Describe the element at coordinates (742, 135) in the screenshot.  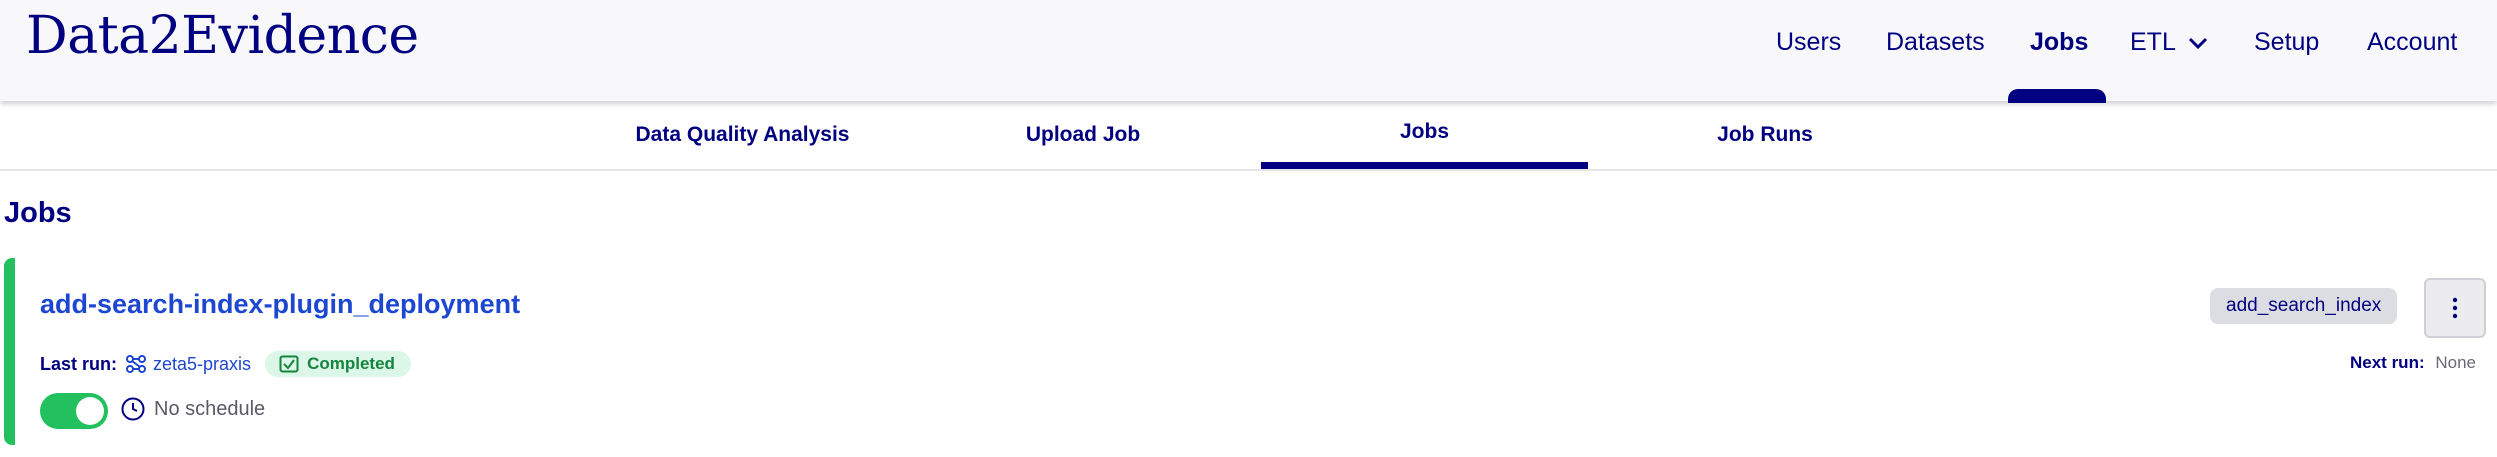
I see `tab-data-quality-analysis: Data Quality Analysis` at that location.